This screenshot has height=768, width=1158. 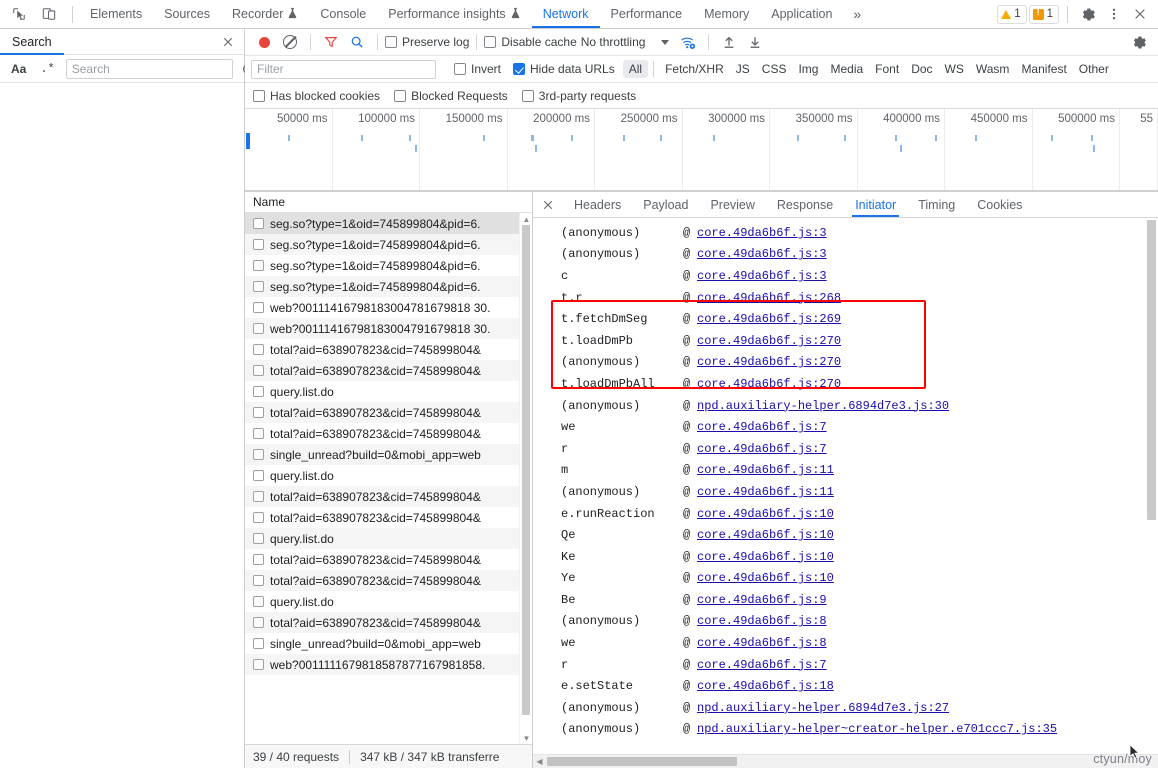 What do you see at coordinates (388, 307) in the screenshot?
I see `table-row: web?00111416798183004781679818 30.` at bounding box center [388, 307].